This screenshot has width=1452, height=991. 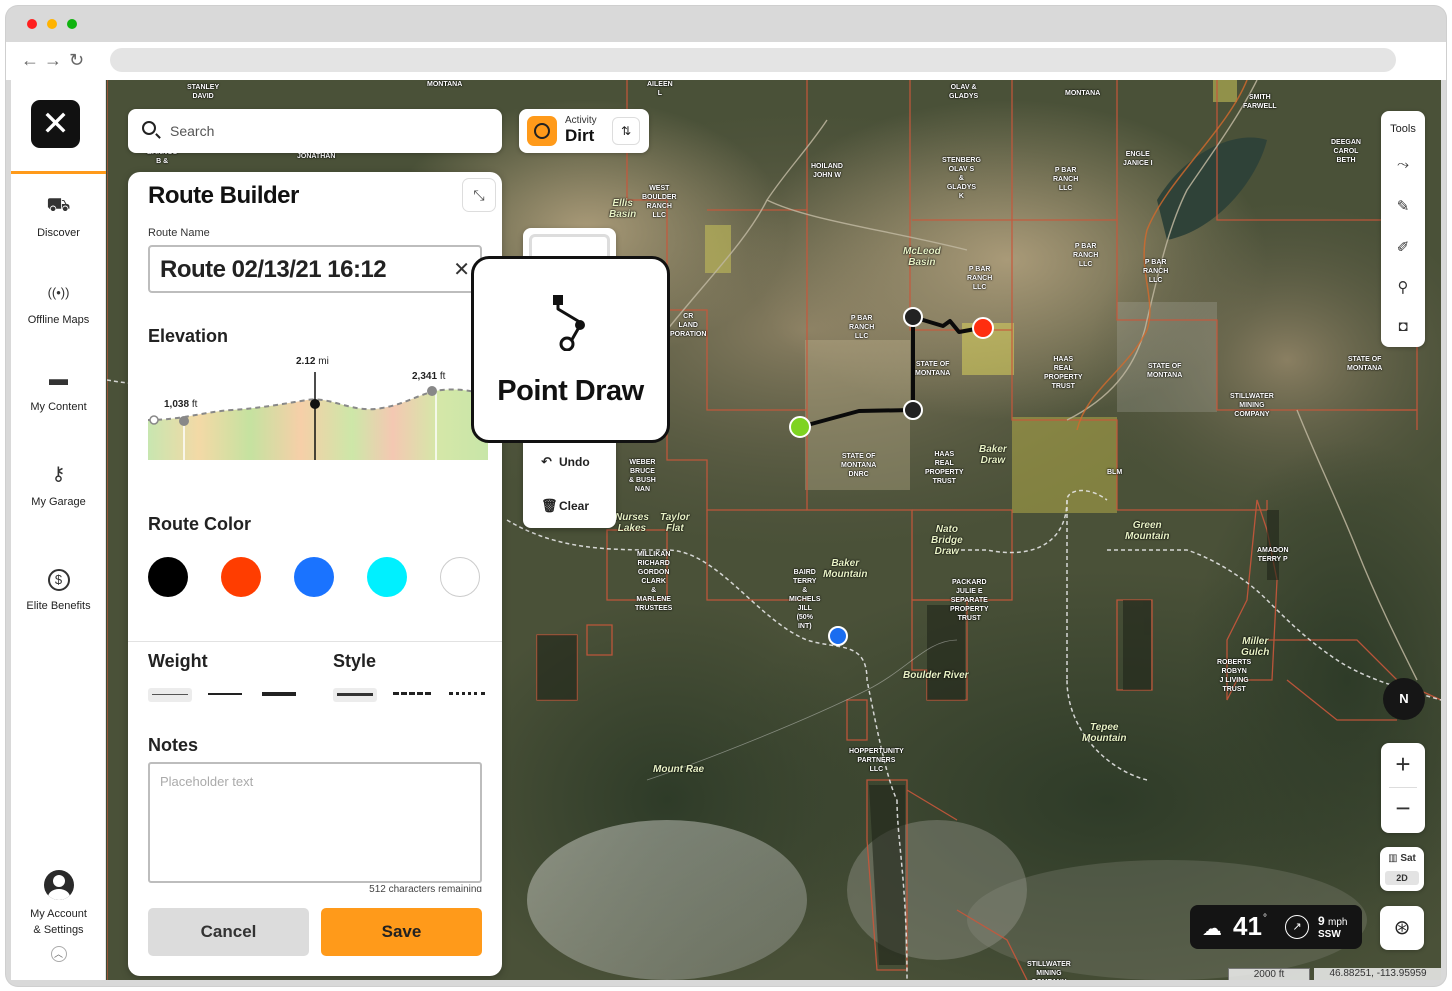 I want to click on window-maximize-dot, so click(x=72, y=24).